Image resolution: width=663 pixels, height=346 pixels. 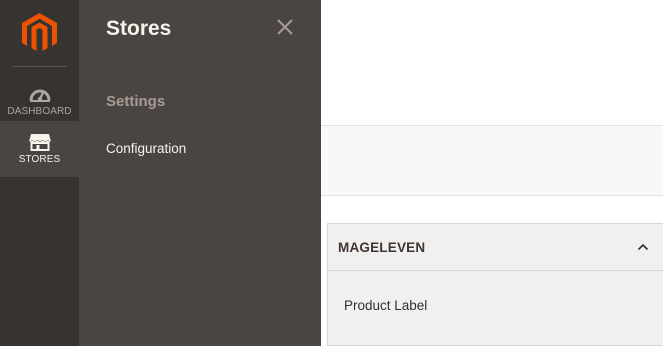 I want to click on admin-nav: DASHBOARD STORES, so click(x=39, y=173).